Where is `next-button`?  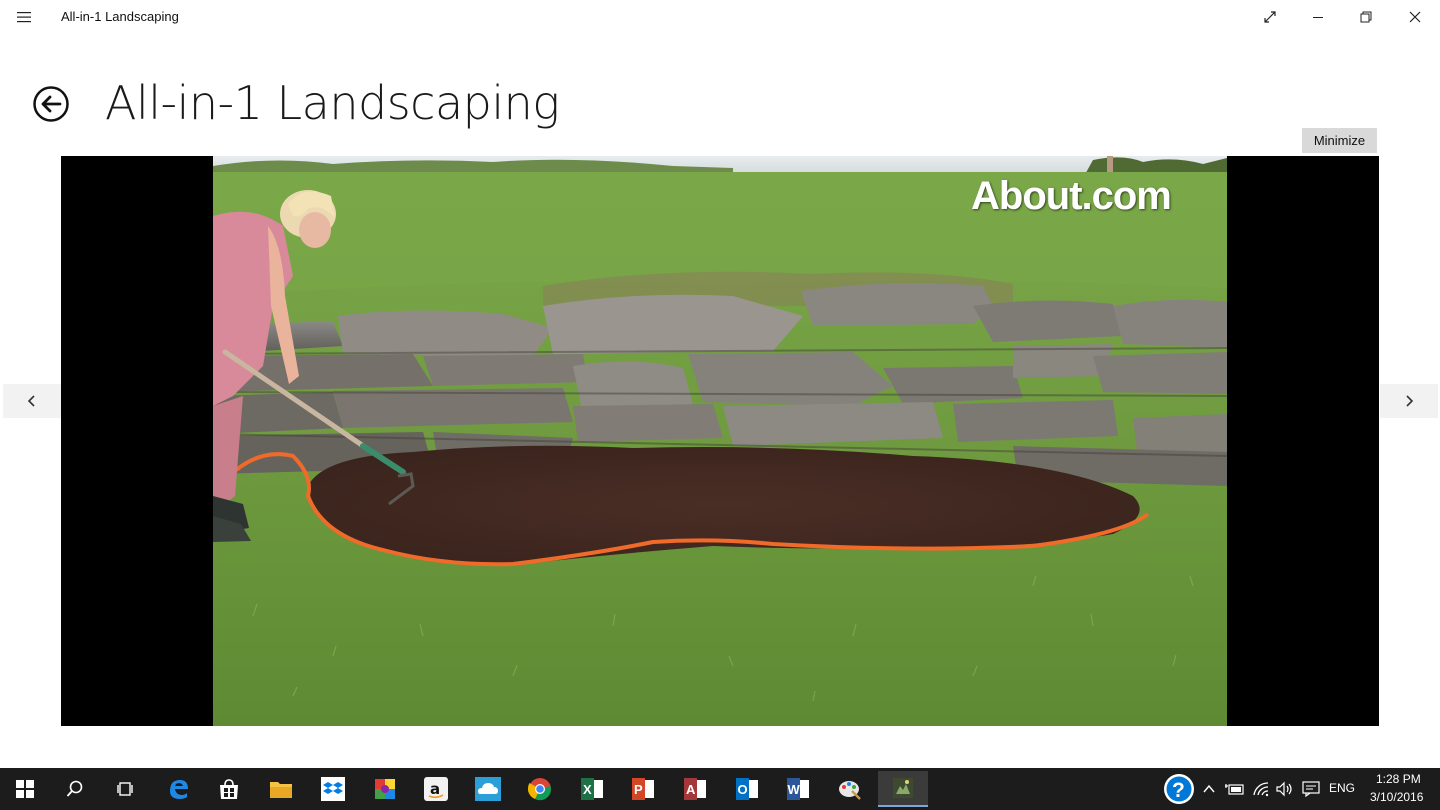
next-button is located at coordinates (1409, 401).